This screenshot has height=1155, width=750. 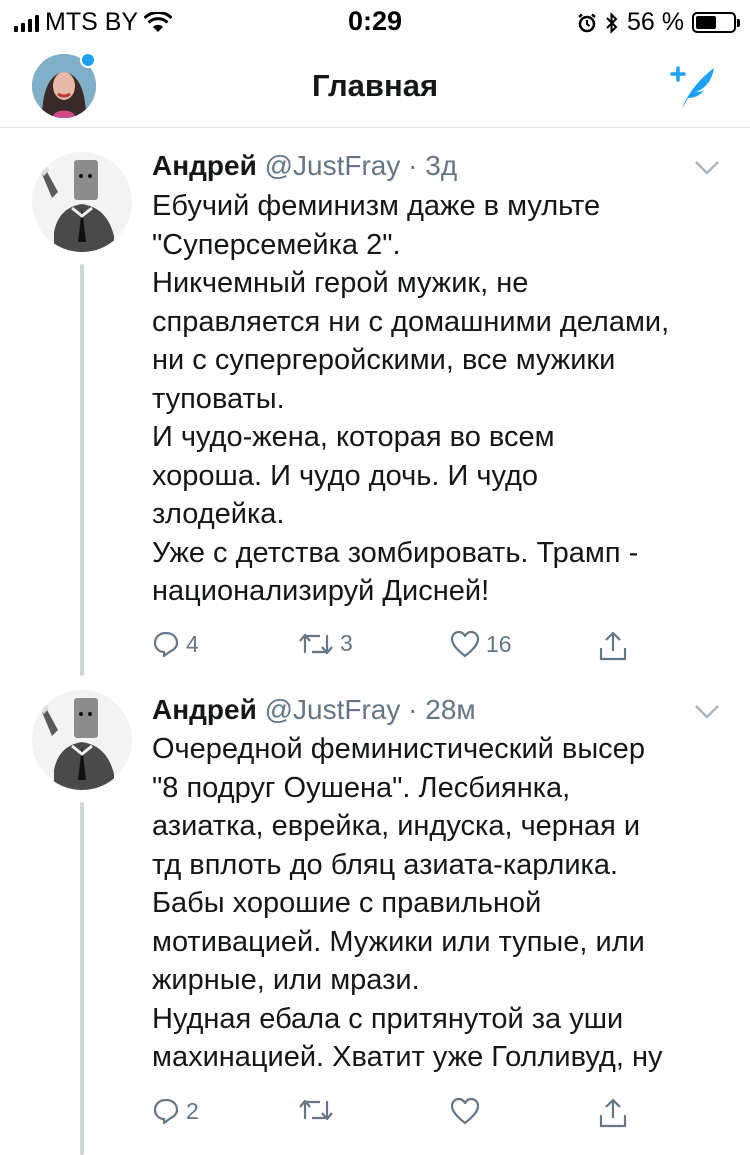 I want to click on battery-level, so click(x=706, y=22).